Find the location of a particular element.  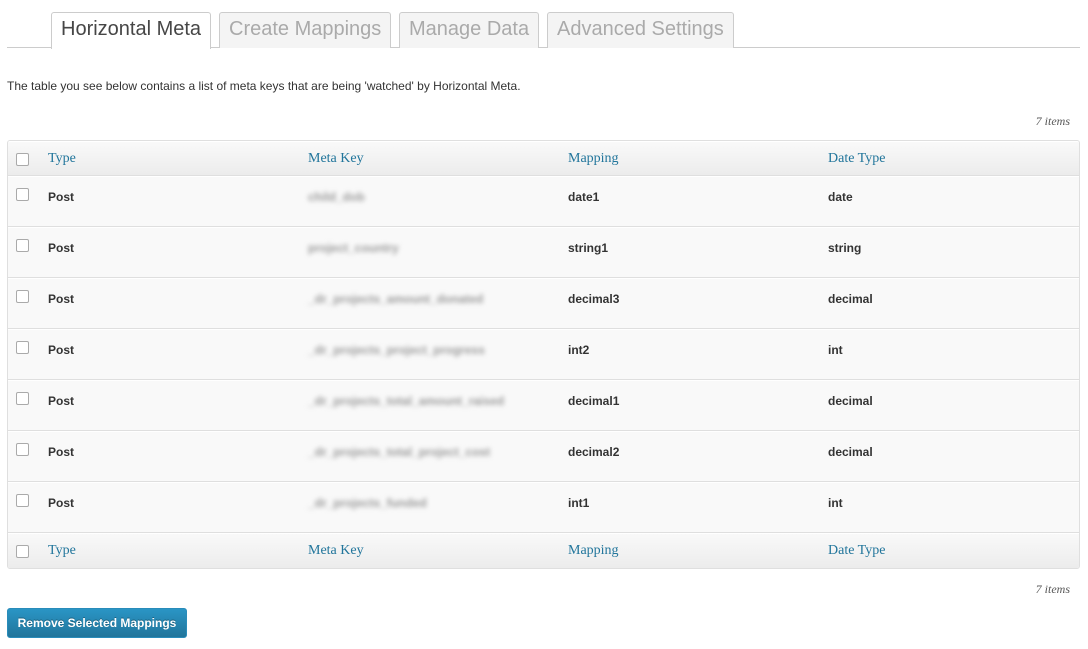

column-header-mapping: Mapping is located at coordinates (593, 159).